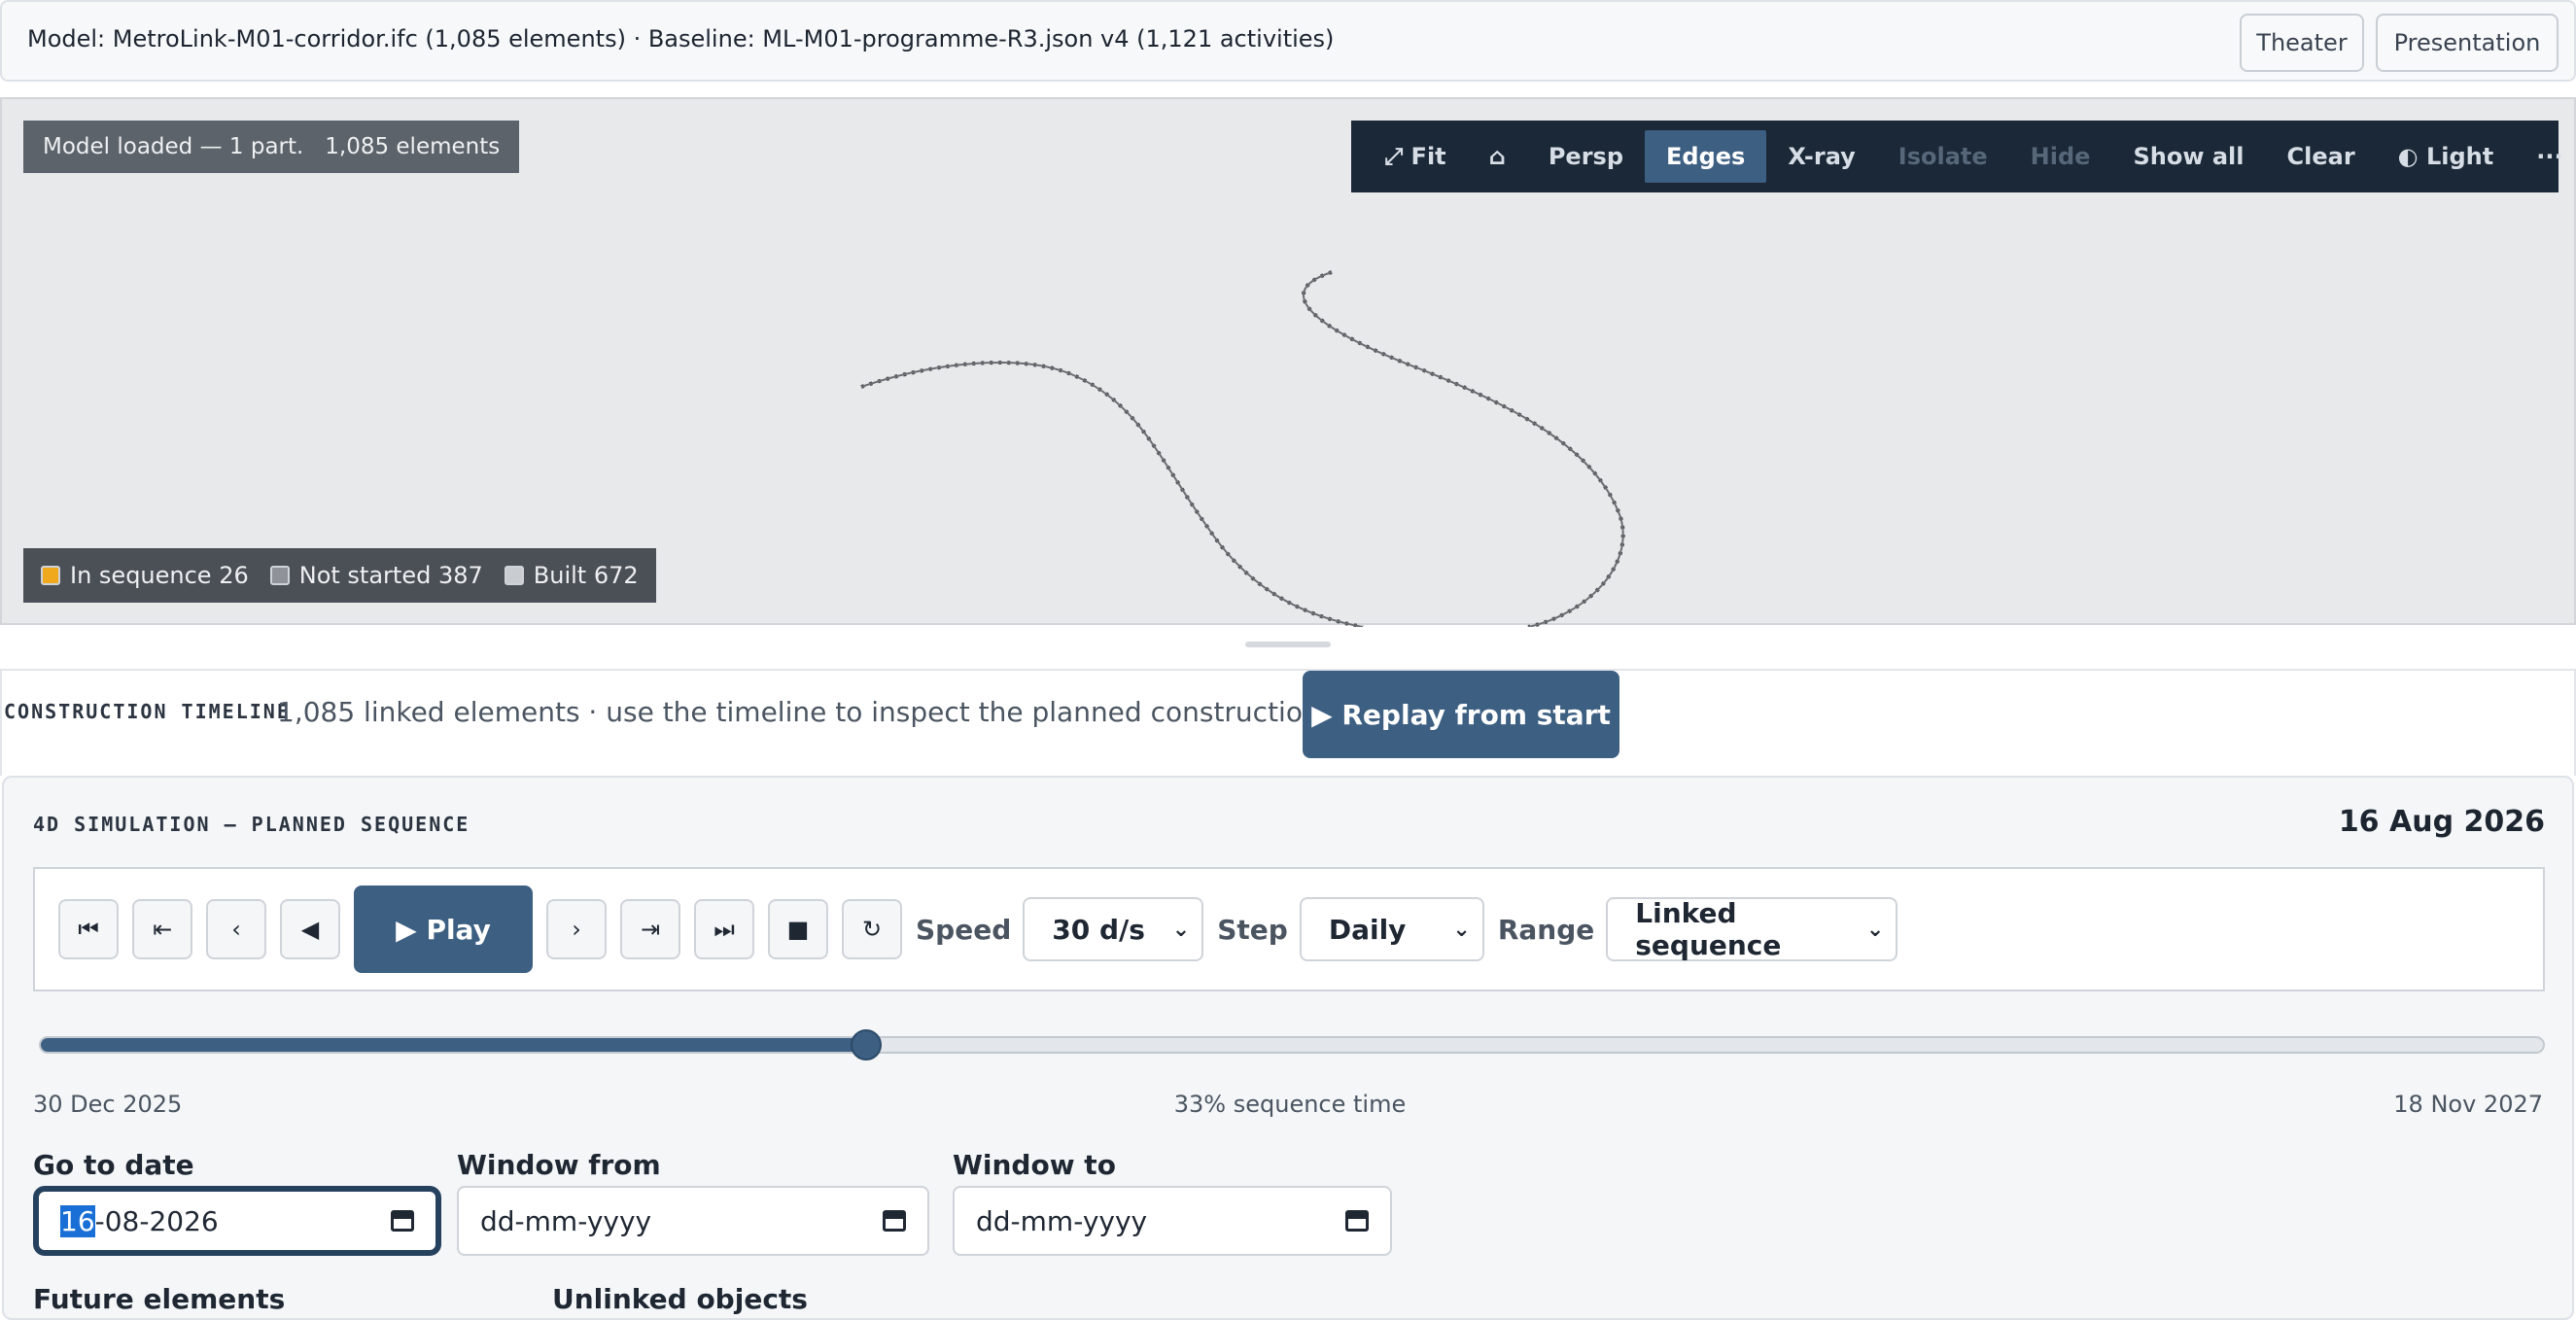 The height and width of the screenshot is (1320, 2576). I want to click on unlinked-objects-label: Unlinked objects, so click(680, 1299).